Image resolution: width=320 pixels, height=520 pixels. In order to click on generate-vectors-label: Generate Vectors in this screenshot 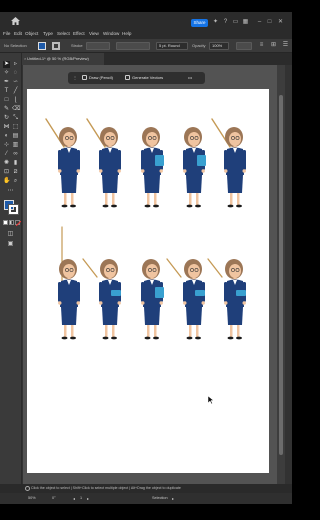, I will do `click(148, 77)`.